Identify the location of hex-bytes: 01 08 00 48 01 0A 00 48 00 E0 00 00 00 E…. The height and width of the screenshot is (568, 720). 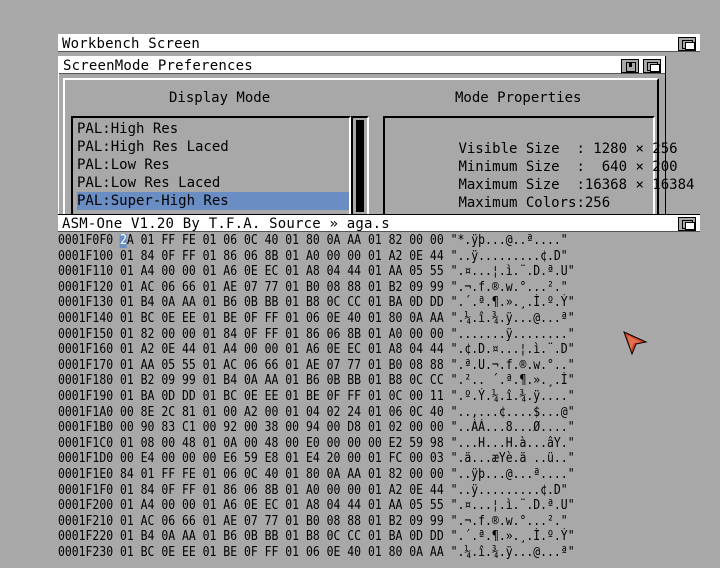
(282, 443).